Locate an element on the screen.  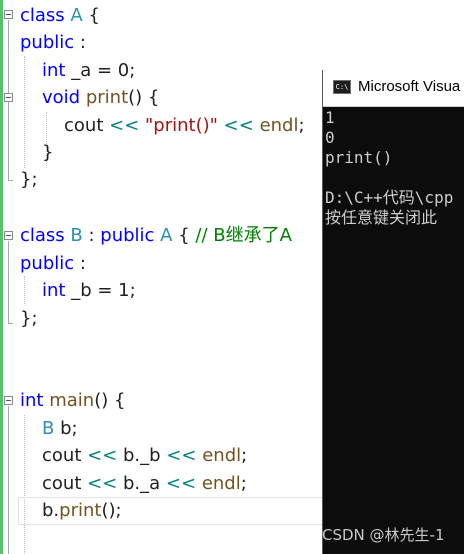
code-line: cout << "print()" << endl; is located at coordinates (184, 126).